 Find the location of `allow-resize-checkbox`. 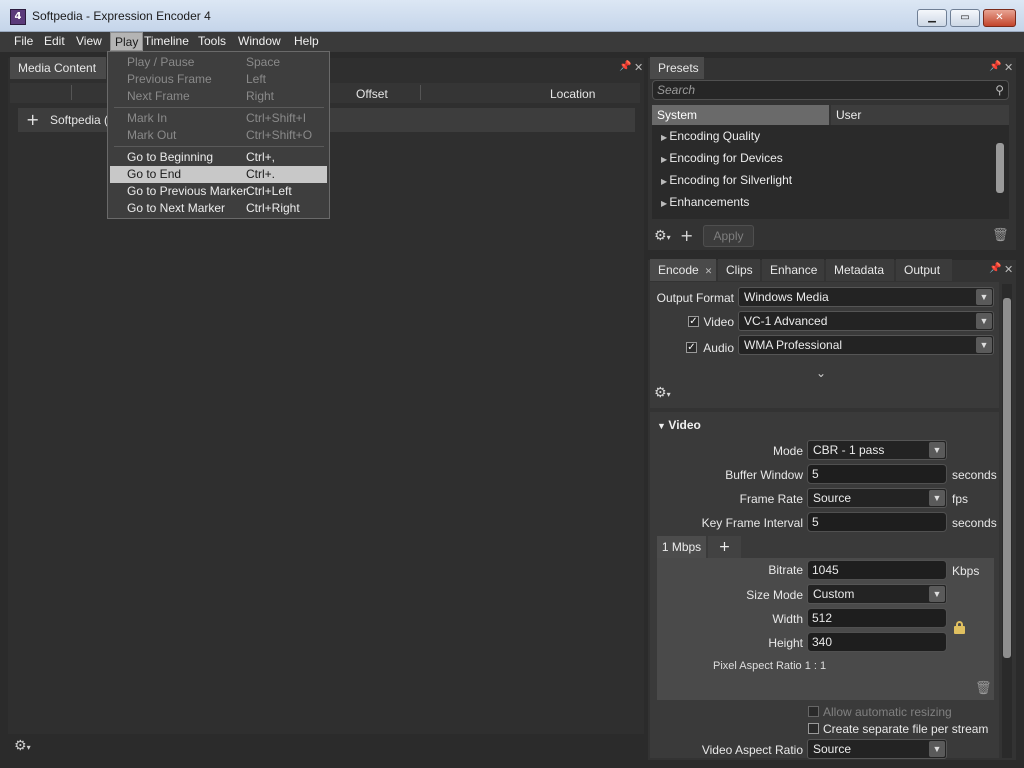

allow-resize-checkbox is located at coordinates (813, 711).